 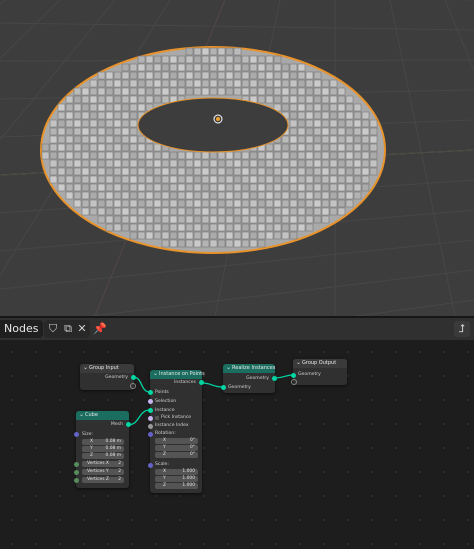 What do you see at coordinates (239, 387) in the screenshot?
I see `realize-in-geometry-label: Geometry` at bounding box center [239, 387].